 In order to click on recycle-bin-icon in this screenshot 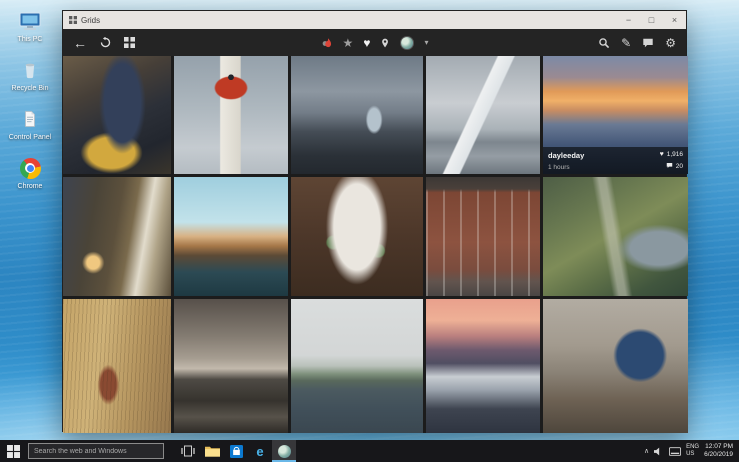, I will do `click(30, 70)`.